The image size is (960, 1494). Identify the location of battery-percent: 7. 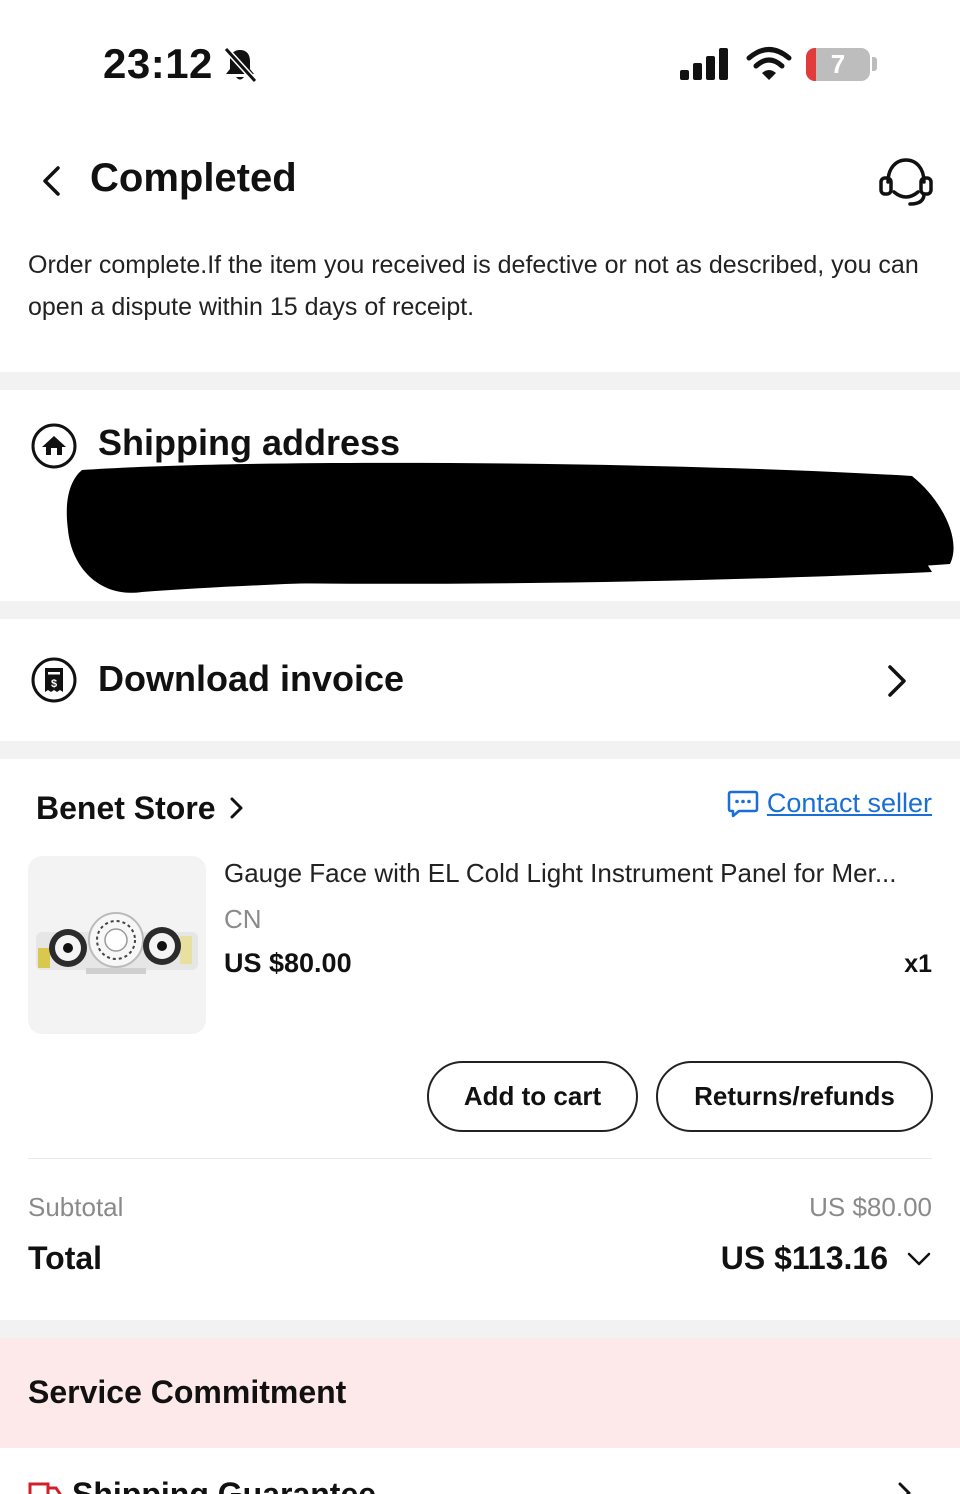
(838, 64).